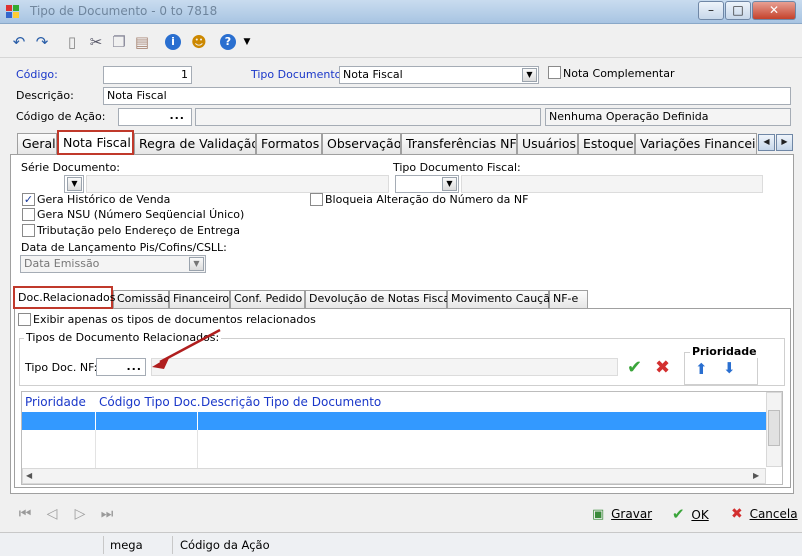 This screenshot has width=802, height=556. What do you see at coordinates (28, 230) in the screenshot?
I see `tributacao-checkbox` at bounding box center [28, 230].